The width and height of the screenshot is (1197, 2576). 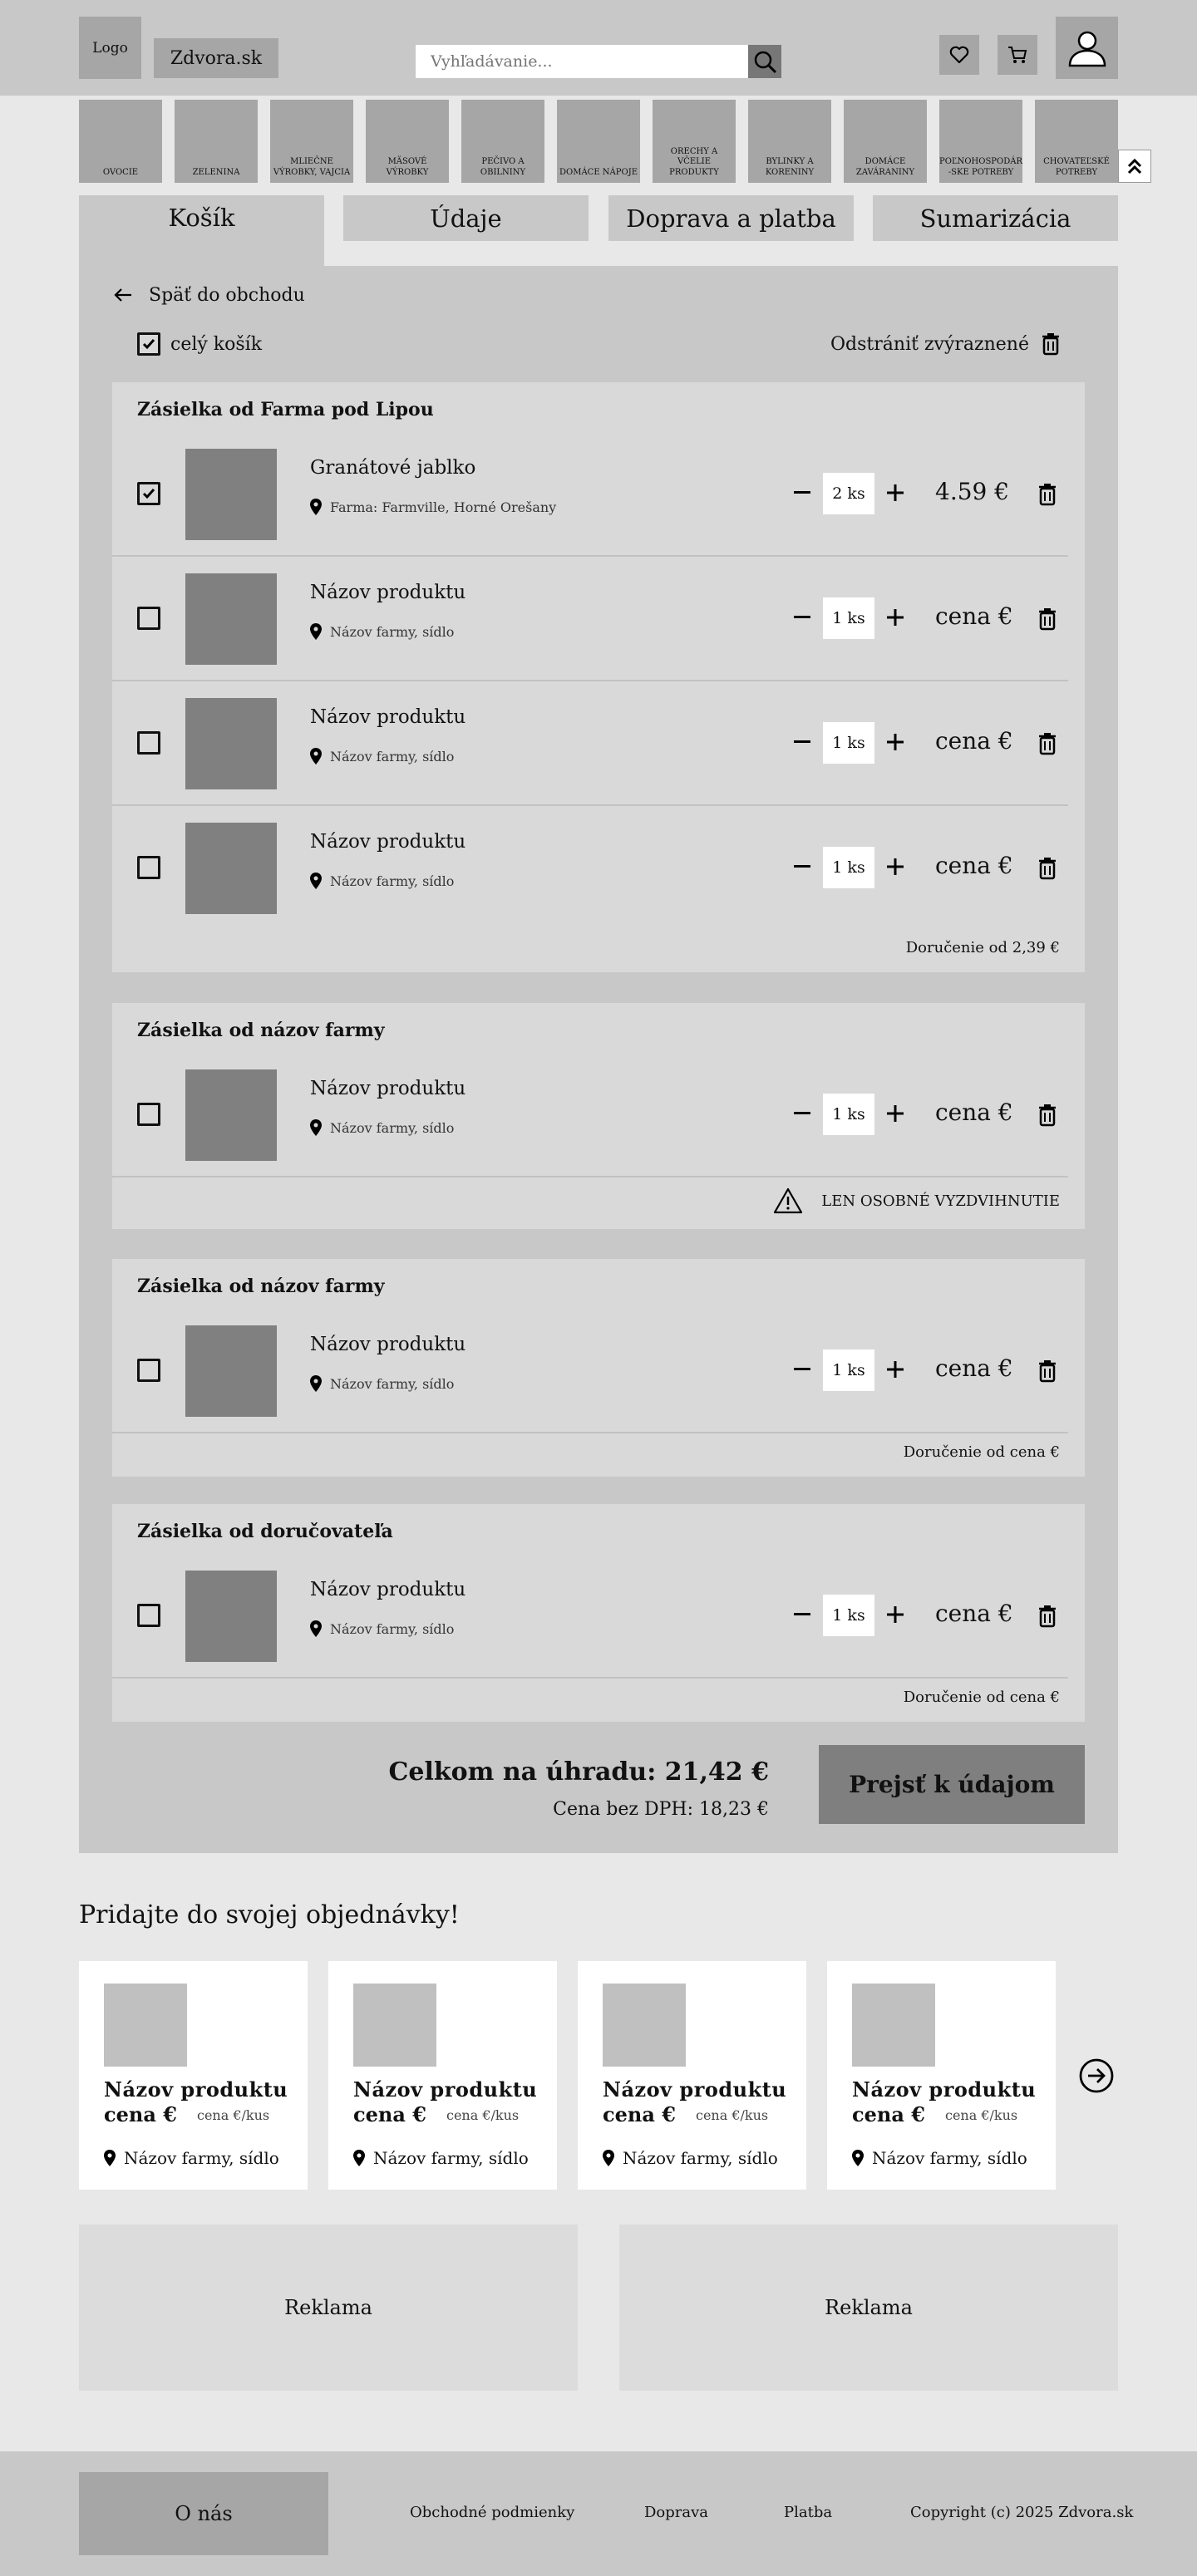 I want to click on select-all: celý košík, so click(x=199, y=344).